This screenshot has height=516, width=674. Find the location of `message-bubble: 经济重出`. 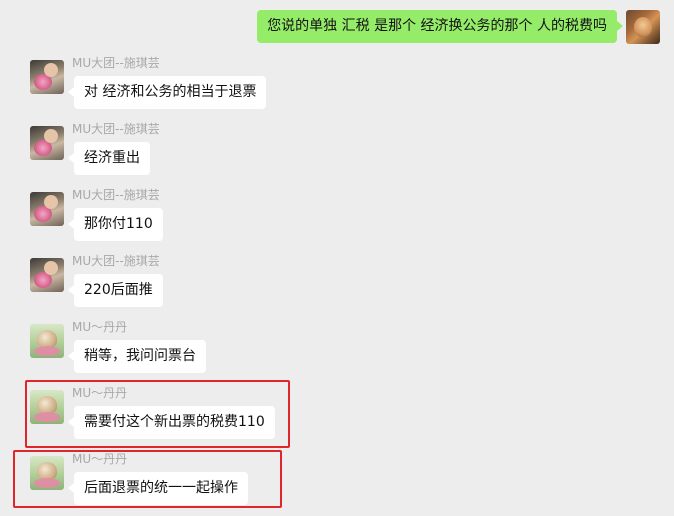

message-bubble: 经济重出 is located at coordinates (109, 158).